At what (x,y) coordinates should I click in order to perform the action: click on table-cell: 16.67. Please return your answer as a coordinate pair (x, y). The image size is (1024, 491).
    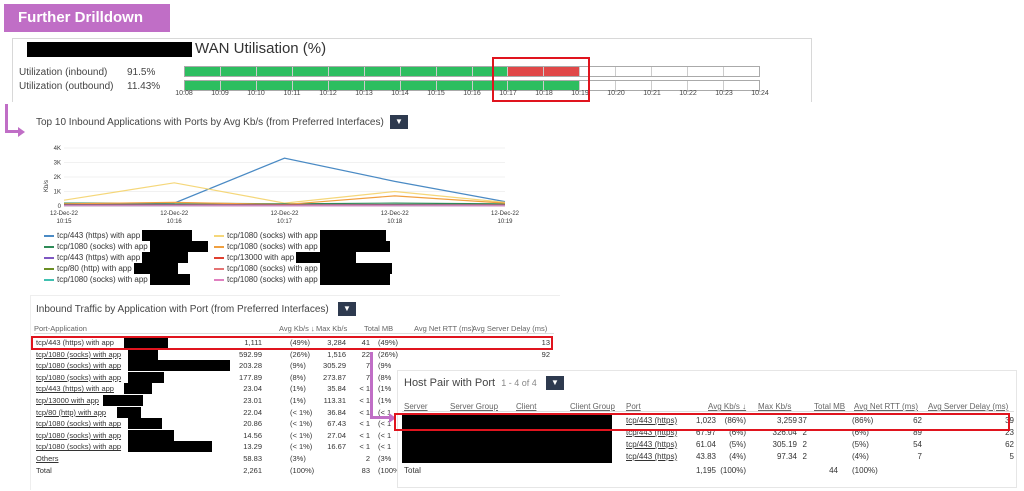
    Looking at the image, I should click on (336, 447).